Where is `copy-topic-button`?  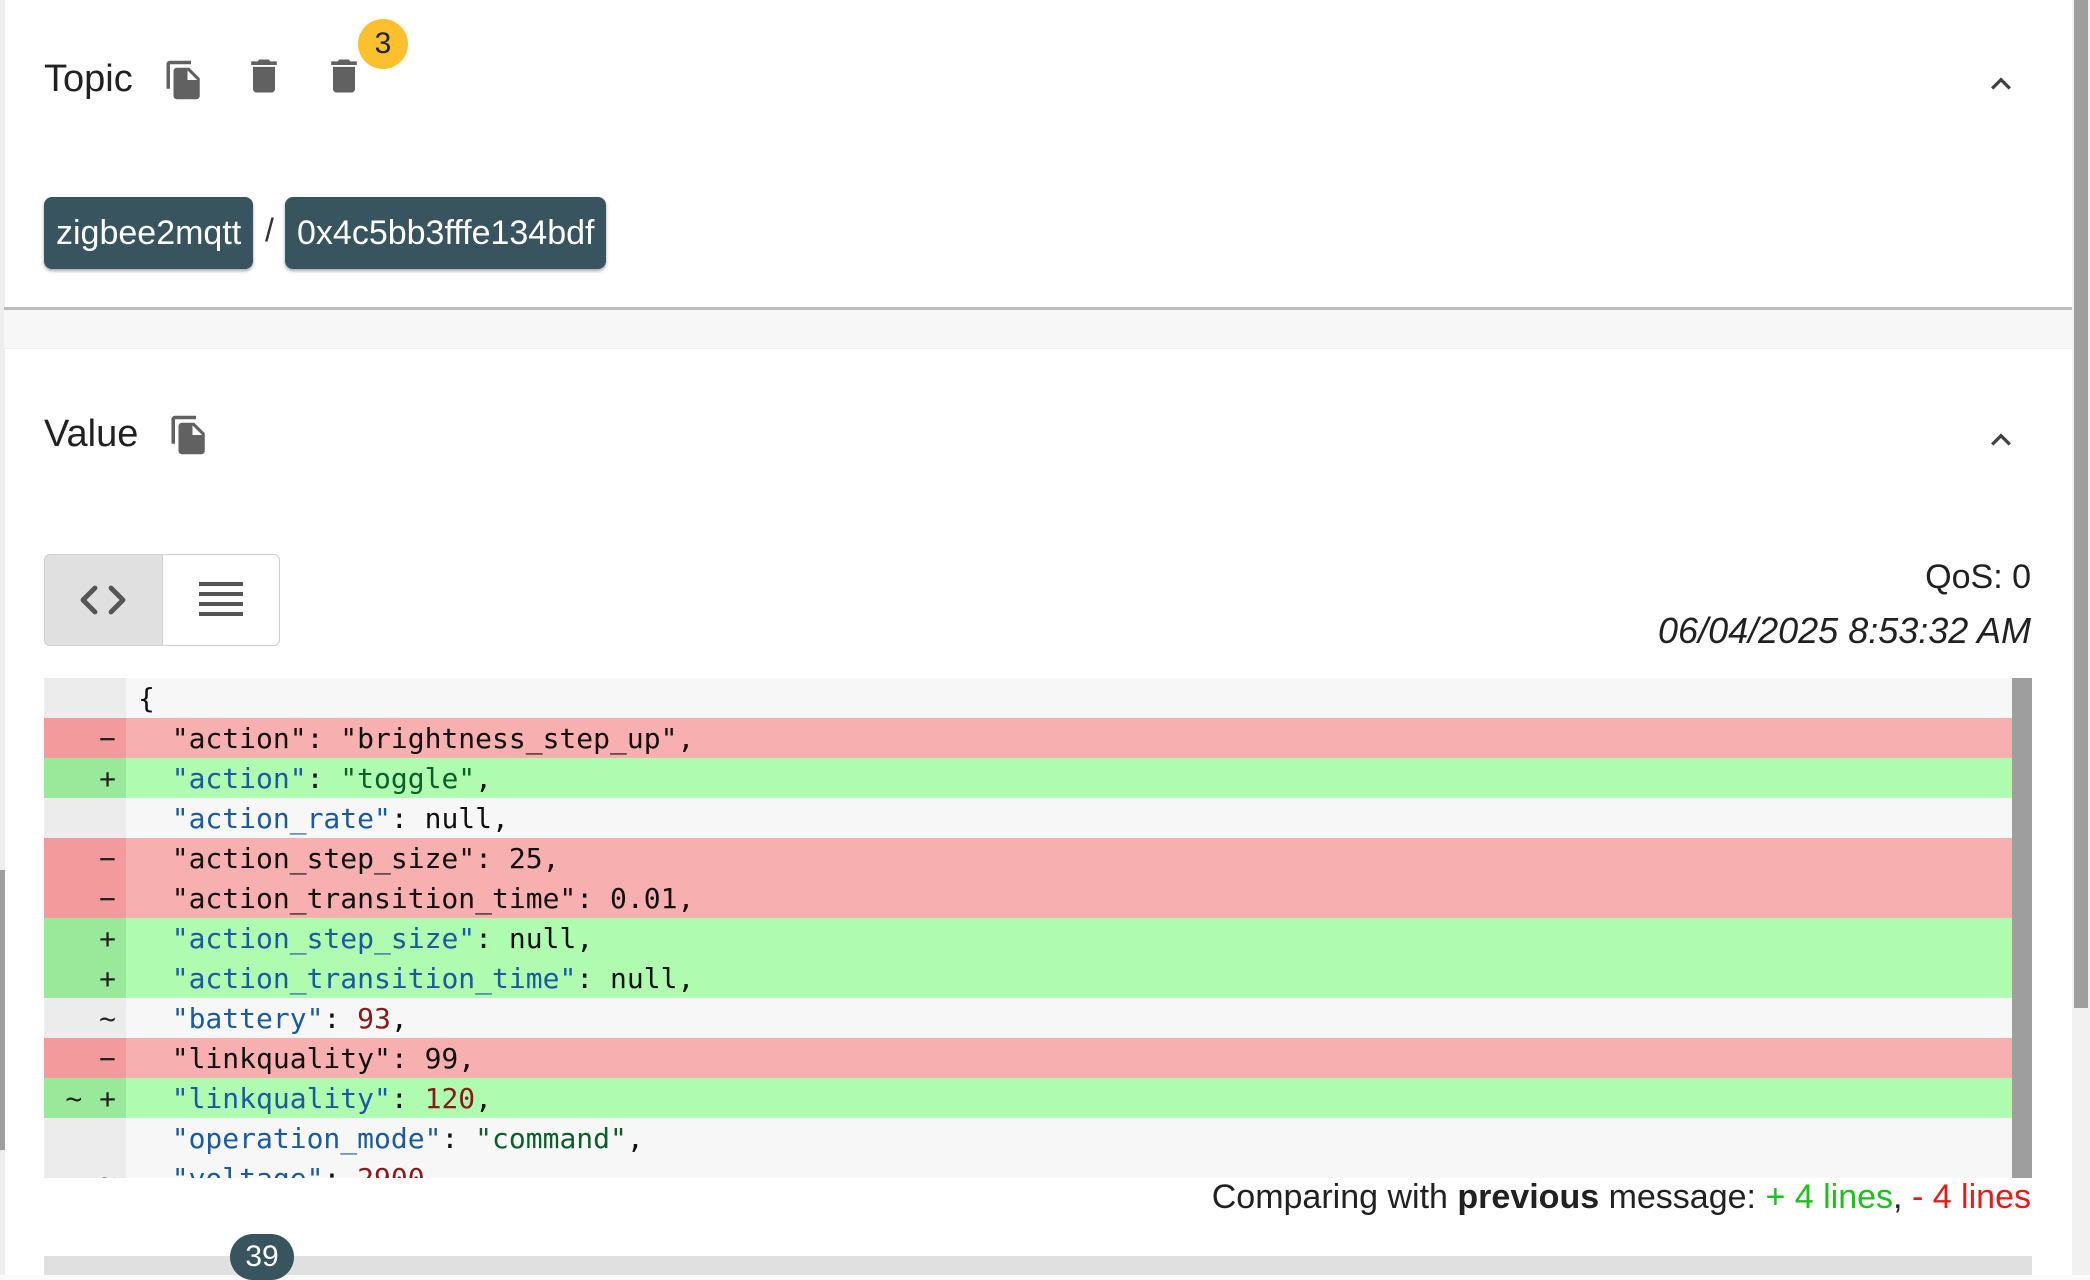 copy-topic-button is located at coordinates (184, 80).